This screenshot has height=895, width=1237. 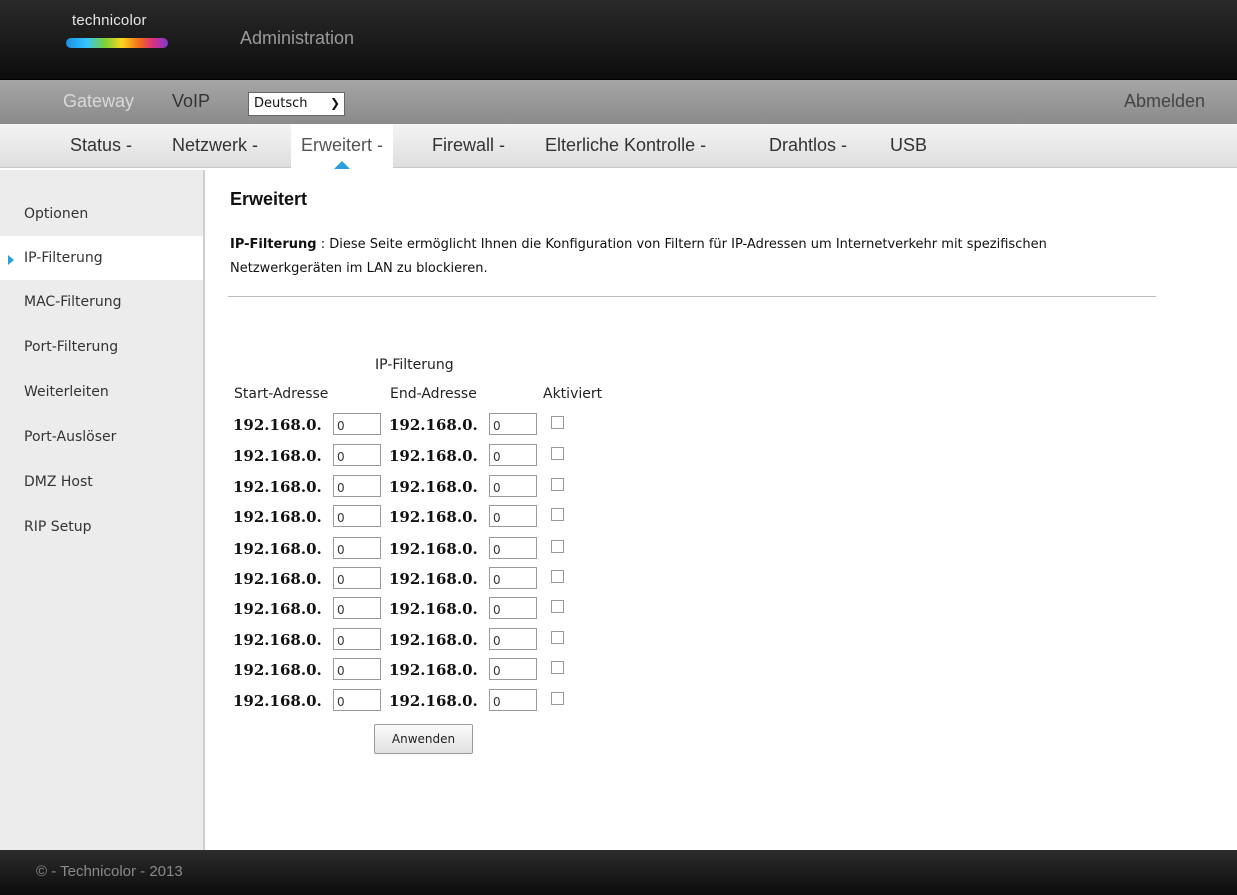 I want to click on tab-drahtlos: Drahtlos -, so click(x=808, y=145).